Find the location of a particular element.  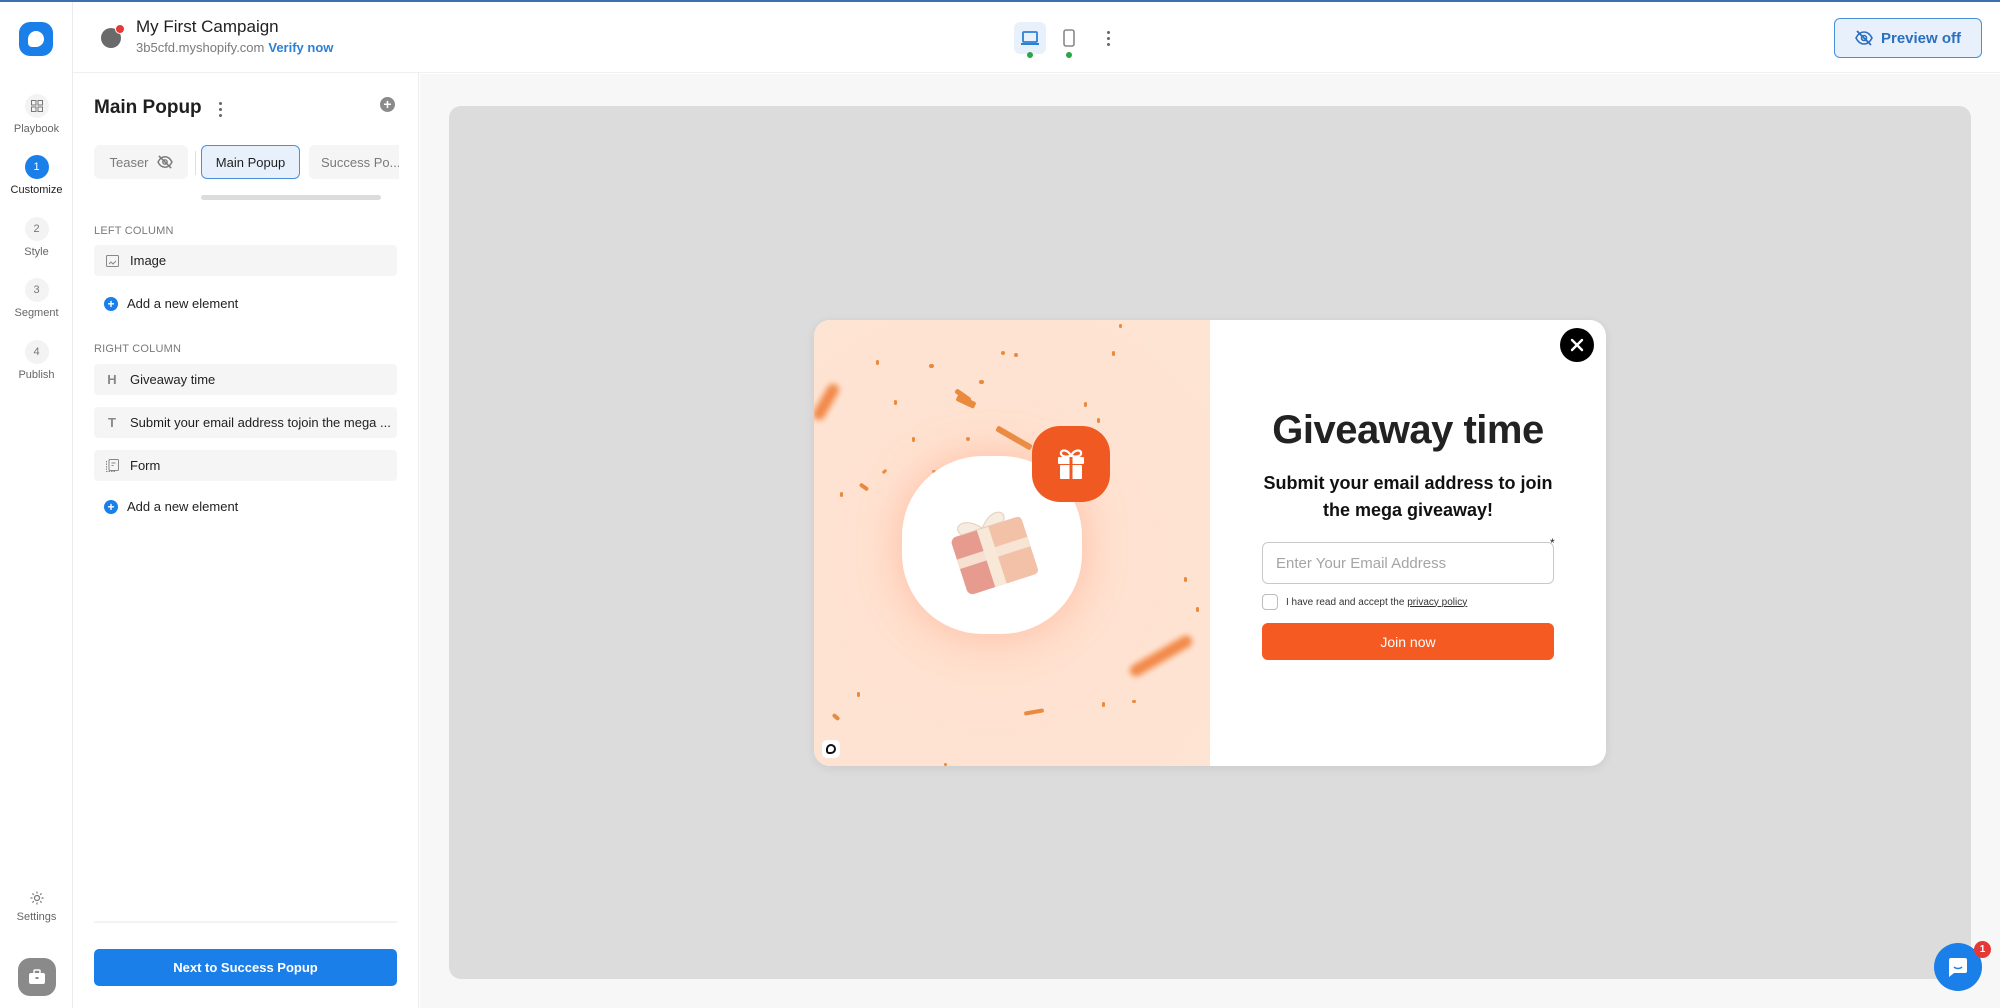

rail-label: Publish is located at coordinates (36, 375).